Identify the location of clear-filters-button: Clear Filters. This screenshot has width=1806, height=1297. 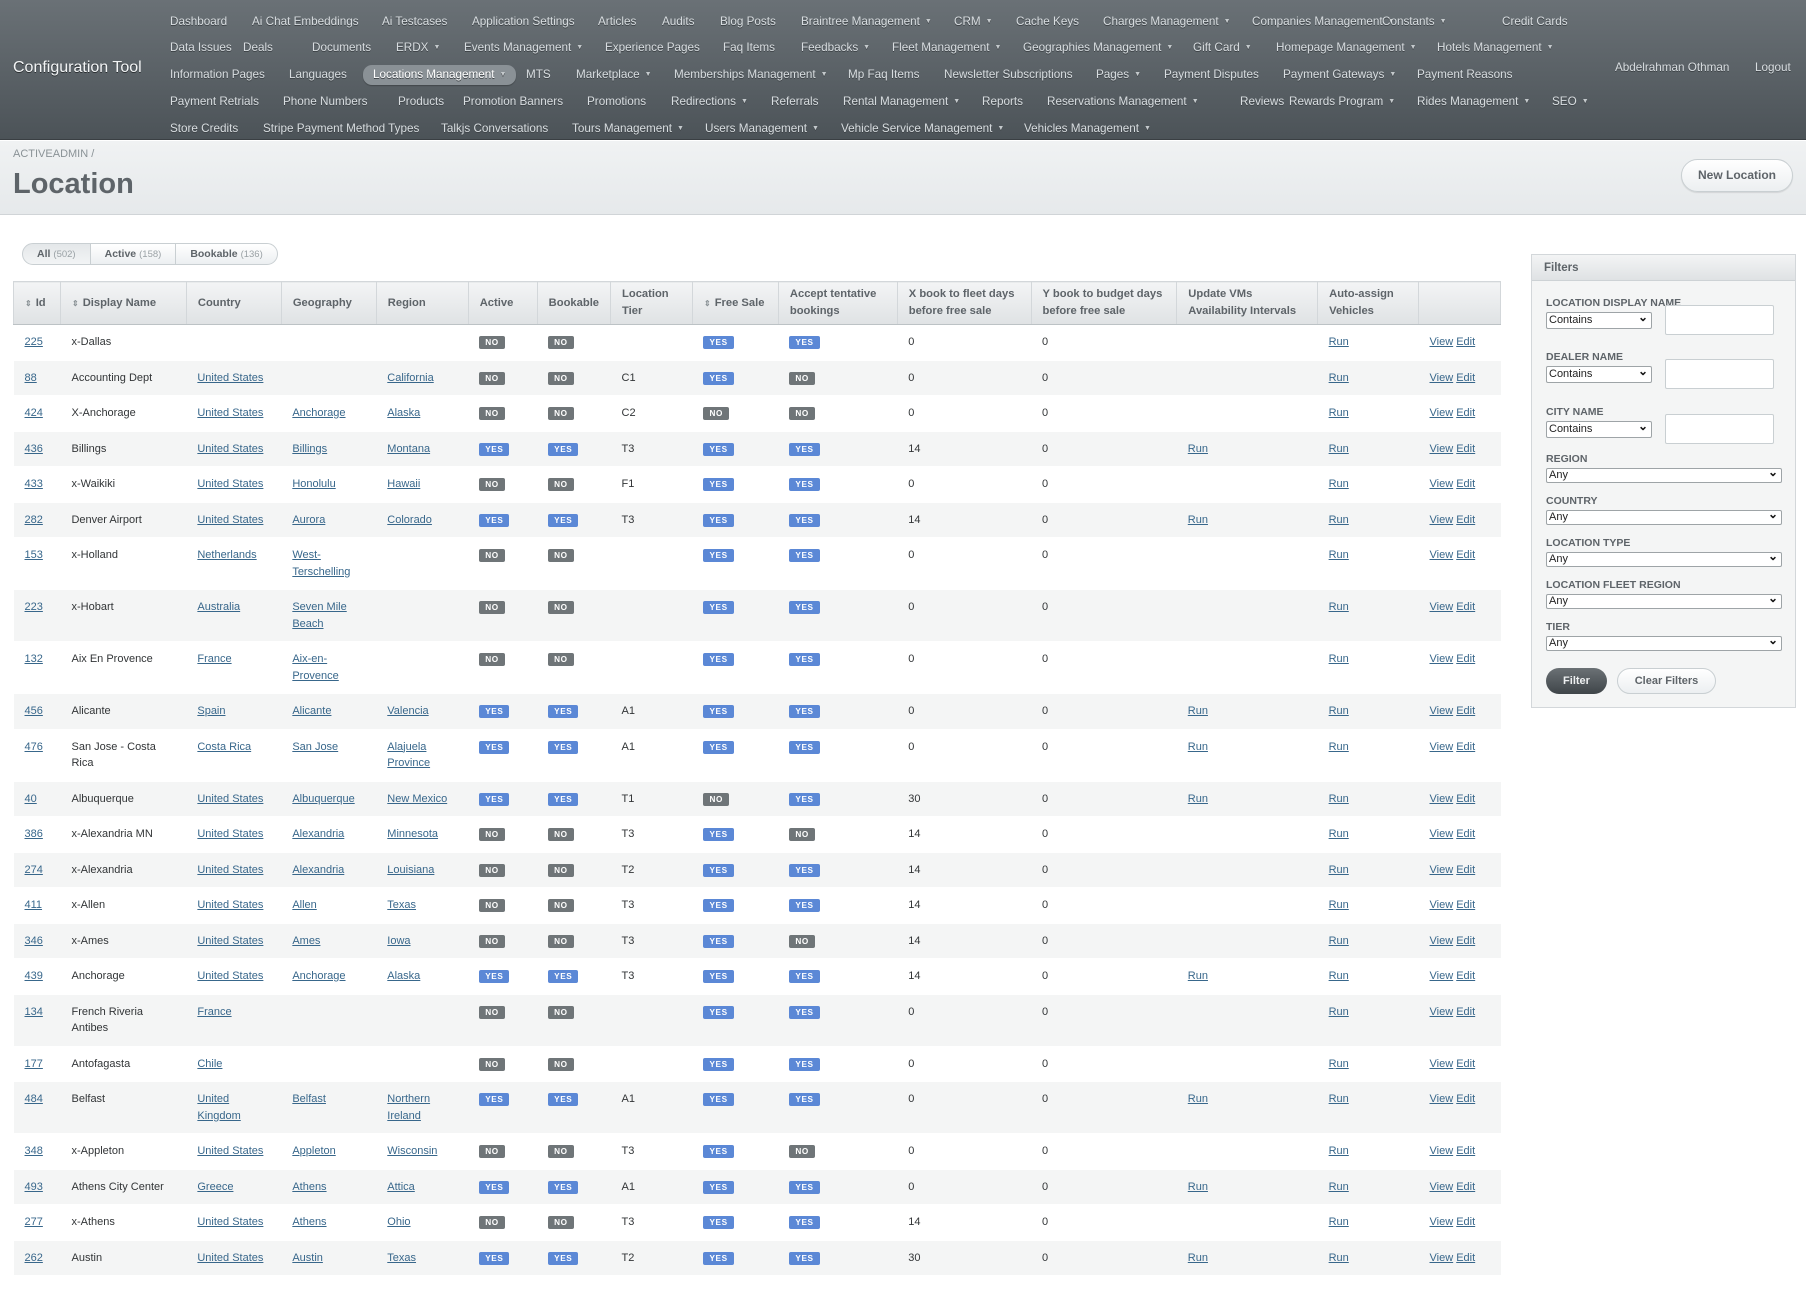
(1666, 681).